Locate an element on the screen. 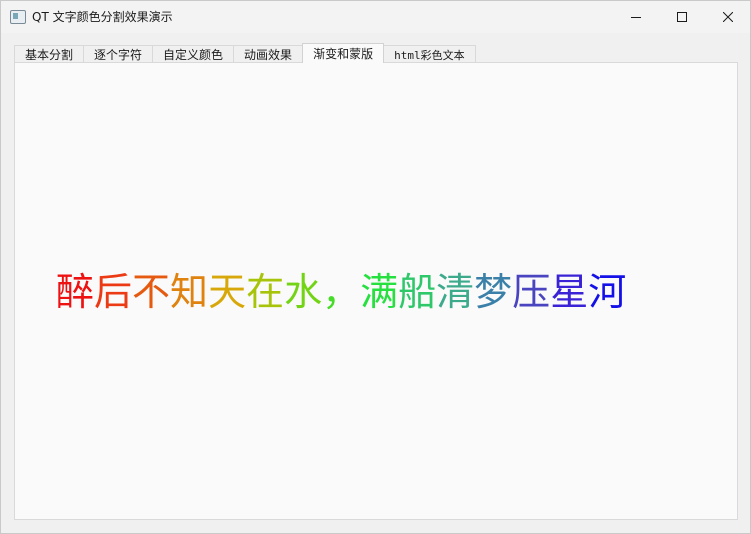 This screenshot has height=534, width=751. tab-custom-color: 自定义颜色 is located at coordinates (193, 54).